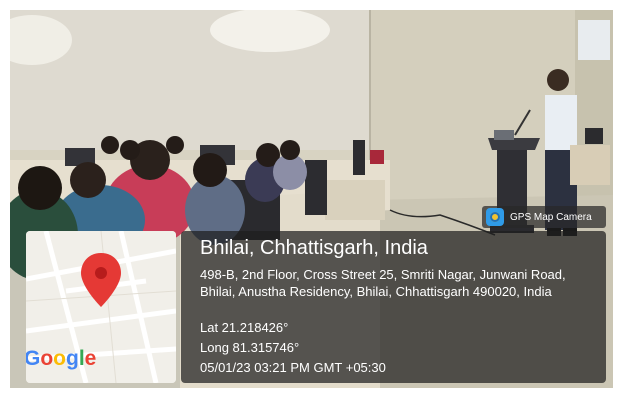  What do you see at coordinates (61, 358) in the screenshot?
I see `google-logo: Google` at bounding box center [61, 358].